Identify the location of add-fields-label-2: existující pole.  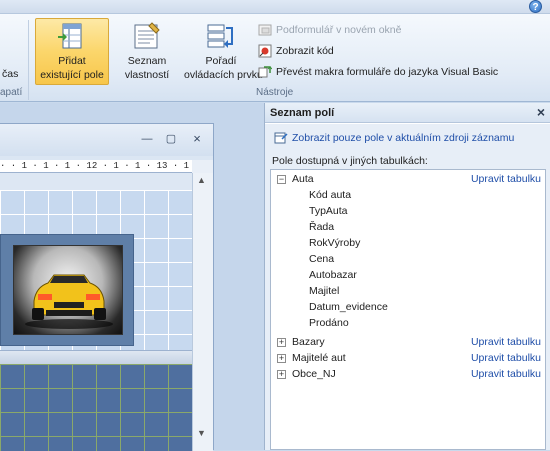
(72, 75).